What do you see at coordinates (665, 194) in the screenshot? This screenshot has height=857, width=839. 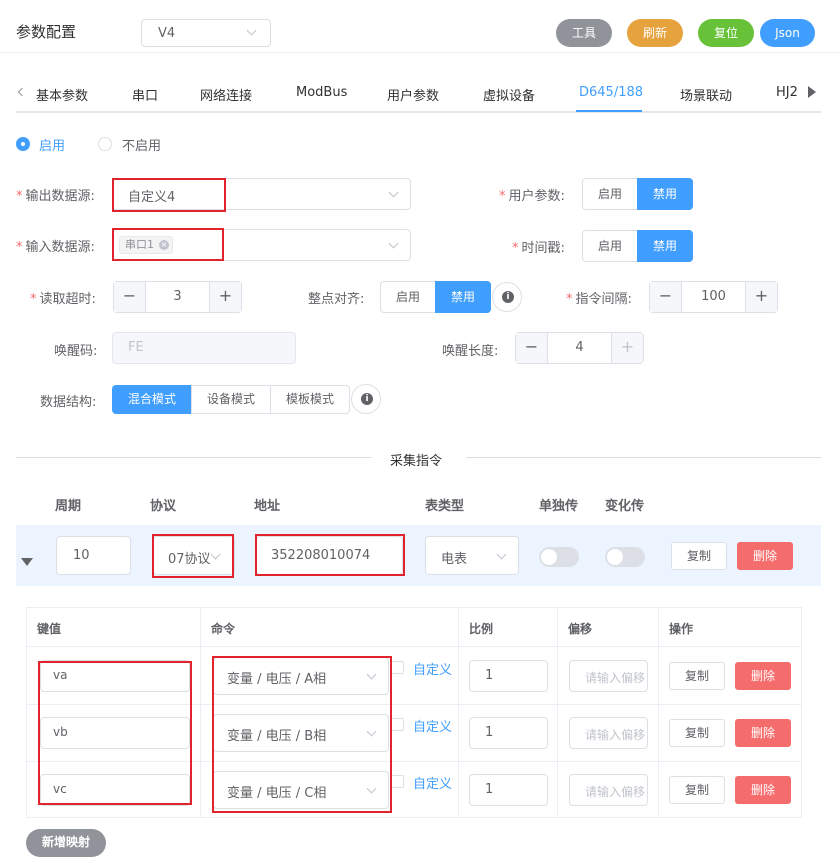 I see `user-params-disable: 禁用` at bounding box center [665, 194].